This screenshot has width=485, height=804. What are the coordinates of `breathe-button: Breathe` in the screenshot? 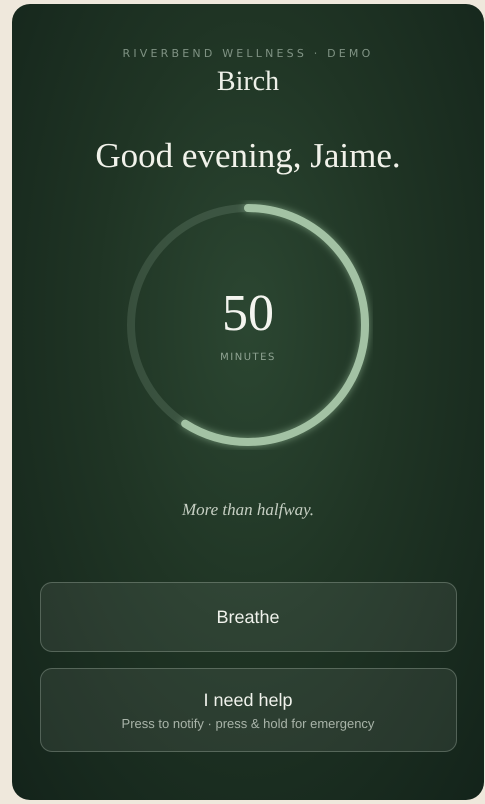 It's located at (248, 617).